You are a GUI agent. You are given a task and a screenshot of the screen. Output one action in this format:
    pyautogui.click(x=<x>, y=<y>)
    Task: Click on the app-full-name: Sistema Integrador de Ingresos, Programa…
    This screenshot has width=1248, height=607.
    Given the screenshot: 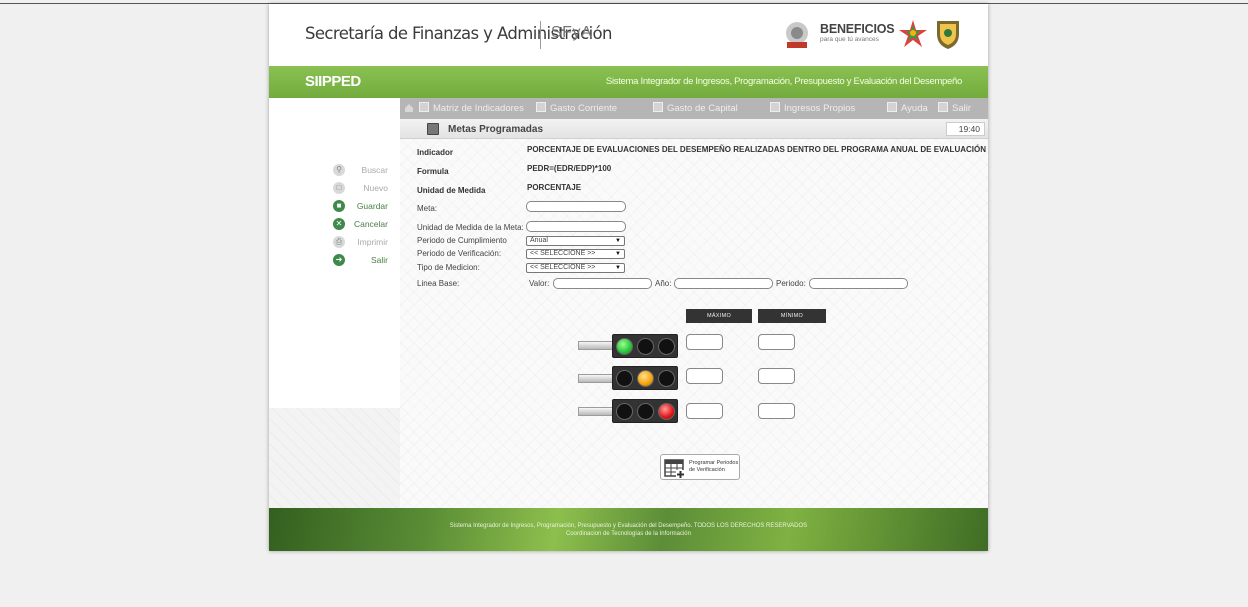 What is the action you would take?
    pyautogui.click(x=783, y=81)
    